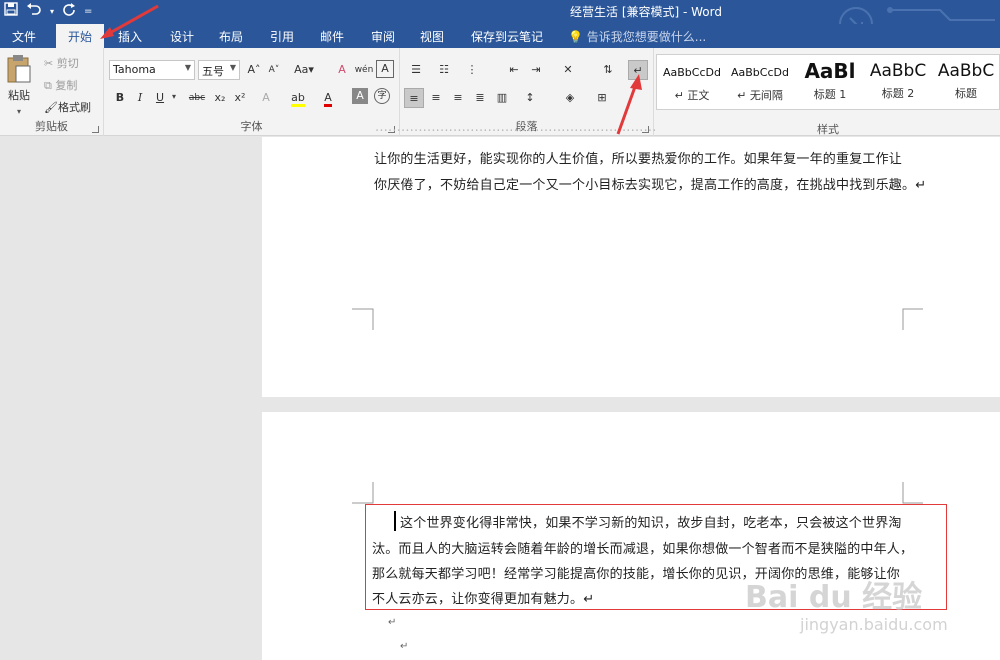 The image size is (1000, 660). Describe the element at coordinates (282, 36) in the screenshot. I see `tab-references: 引用` at that location.